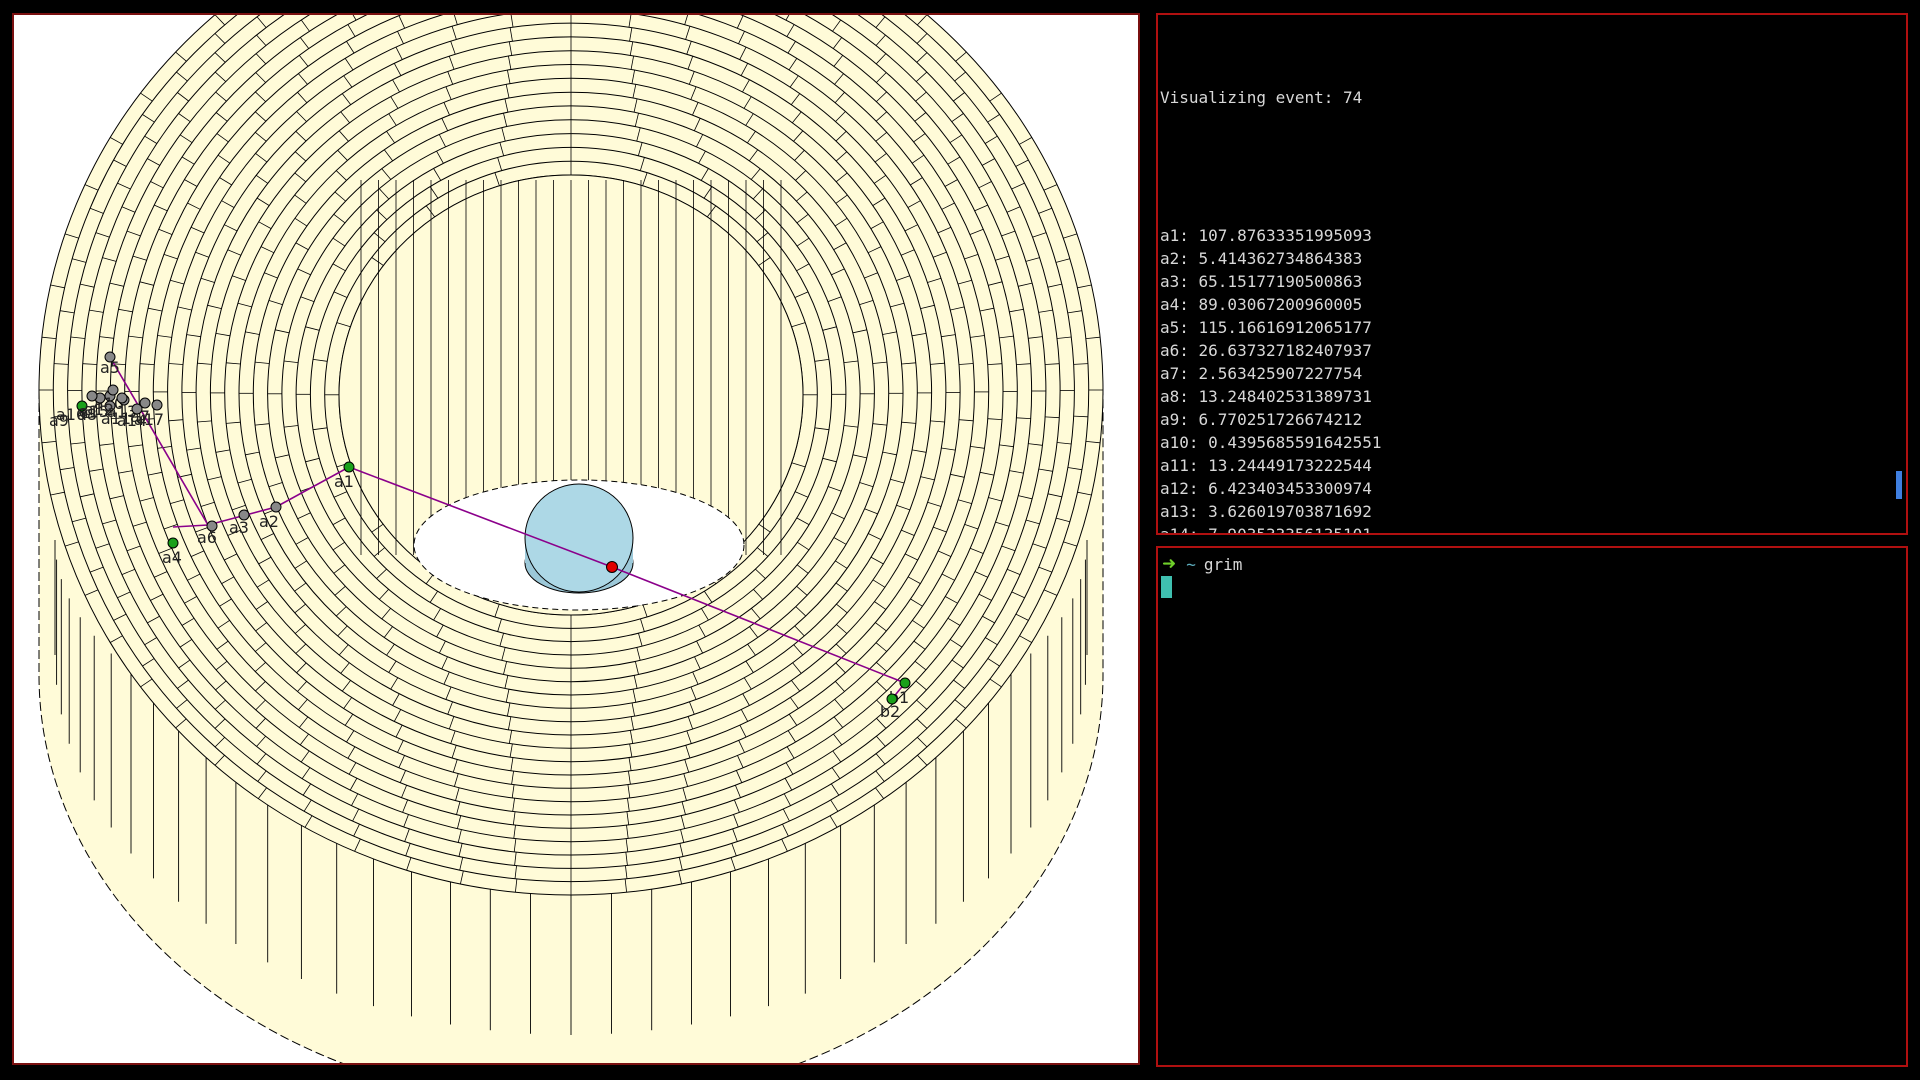 This screenshot has height=1080, width=1920. Describe the element at coordinates (207, 537) in the screenshot. I see `hit-label: a6` at that location.